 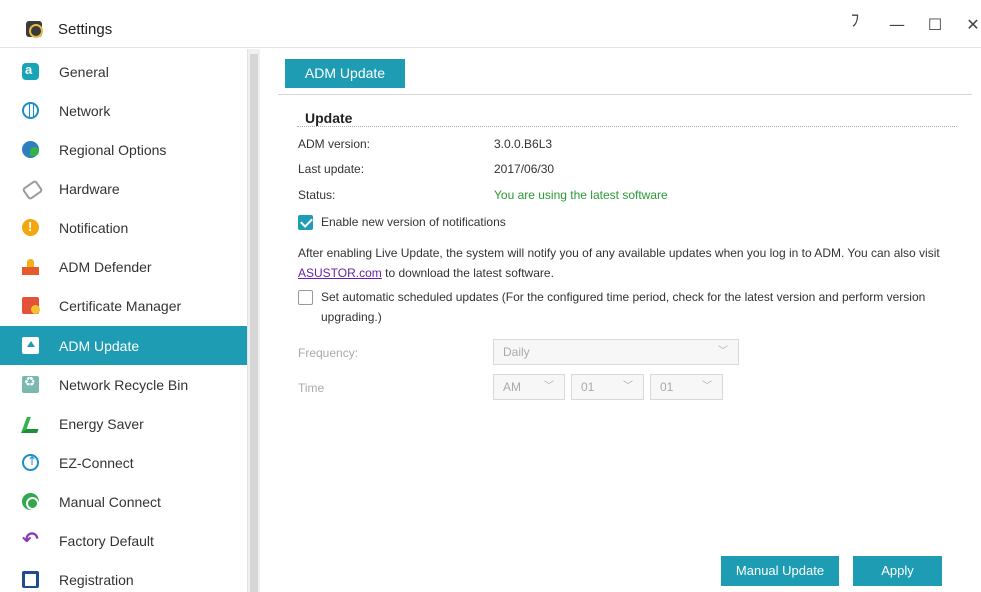 I want to click on apply-button: Apply, so click(x=897, y=571).